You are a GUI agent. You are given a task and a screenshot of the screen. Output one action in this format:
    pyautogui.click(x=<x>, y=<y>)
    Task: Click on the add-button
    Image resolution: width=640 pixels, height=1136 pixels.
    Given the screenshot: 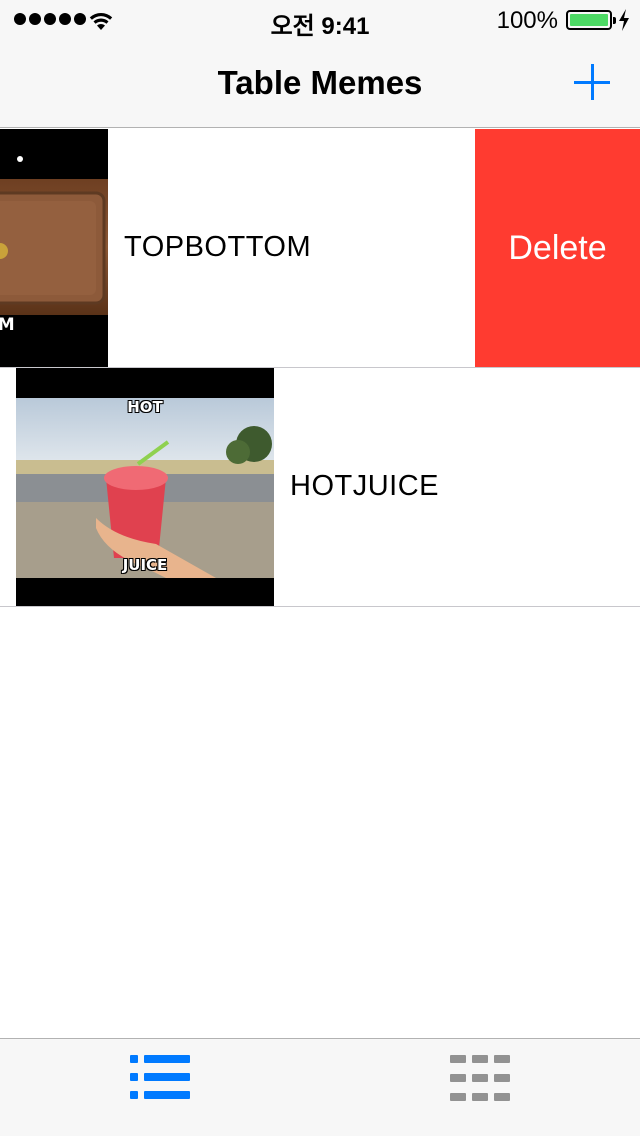 What is the action you would take?
    pyautogui.click(x=592, y=82)
    